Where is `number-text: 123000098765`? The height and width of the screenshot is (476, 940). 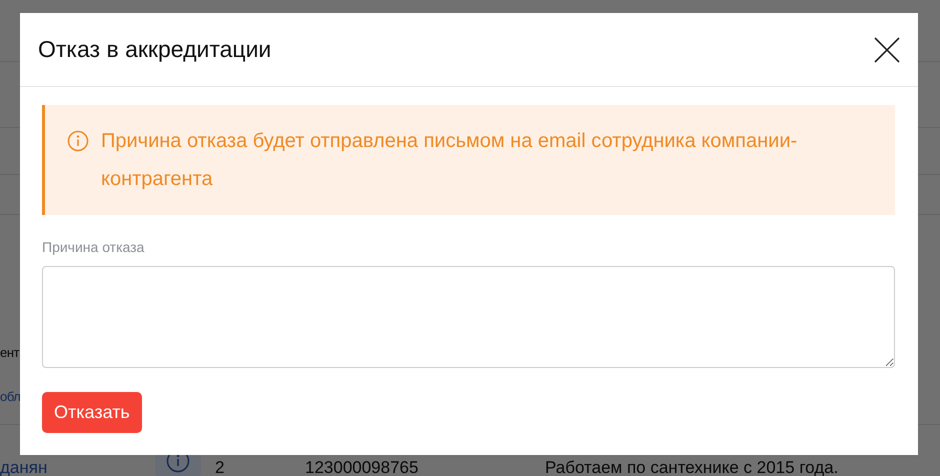 number-text: 123000098765 is located at coordinates (362, 467).